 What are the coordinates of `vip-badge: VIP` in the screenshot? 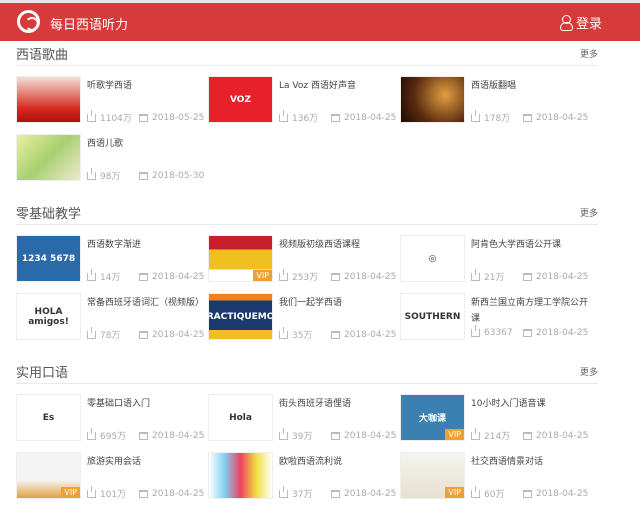 It's located at (262, 275).